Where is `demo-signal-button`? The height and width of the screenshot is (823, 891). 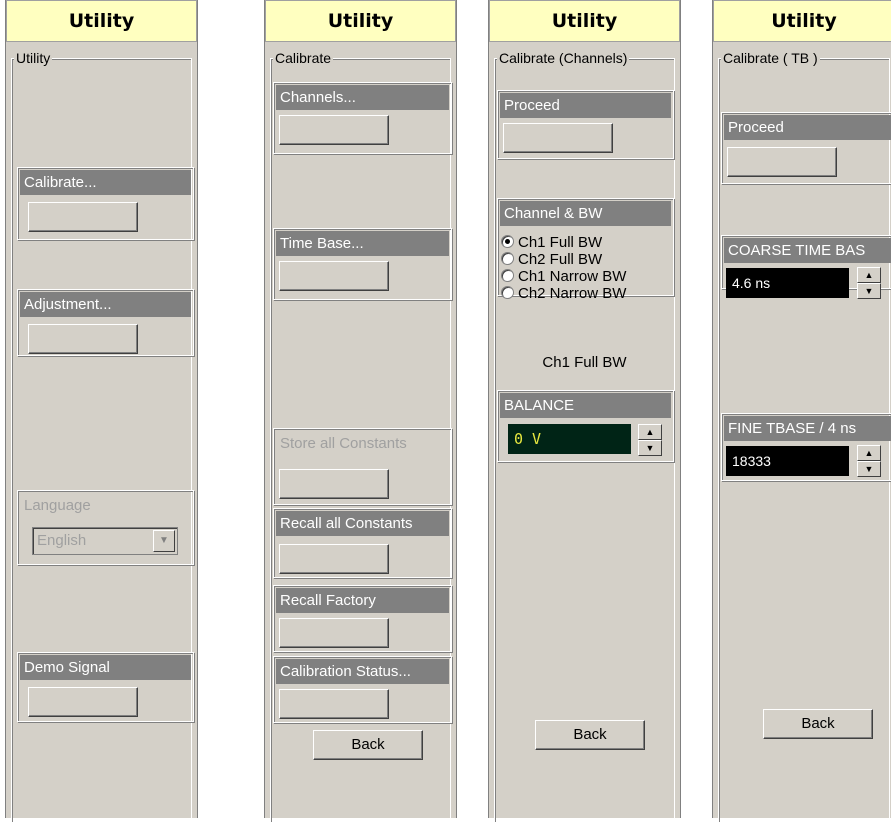 demo-signal-button is located at coordinates (83, 702).